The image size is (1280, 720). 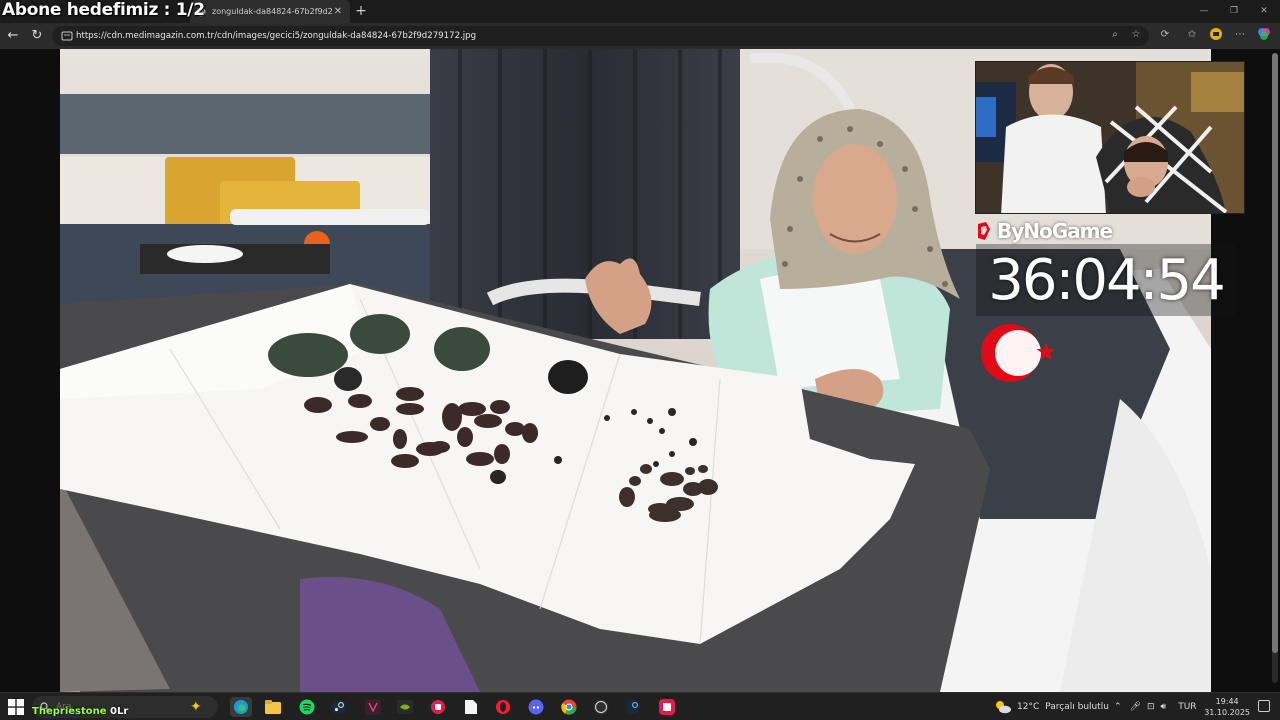 I want to click on tab-title: zonguldak-da84824-67b2f9d279, so click(x=272, y=11).